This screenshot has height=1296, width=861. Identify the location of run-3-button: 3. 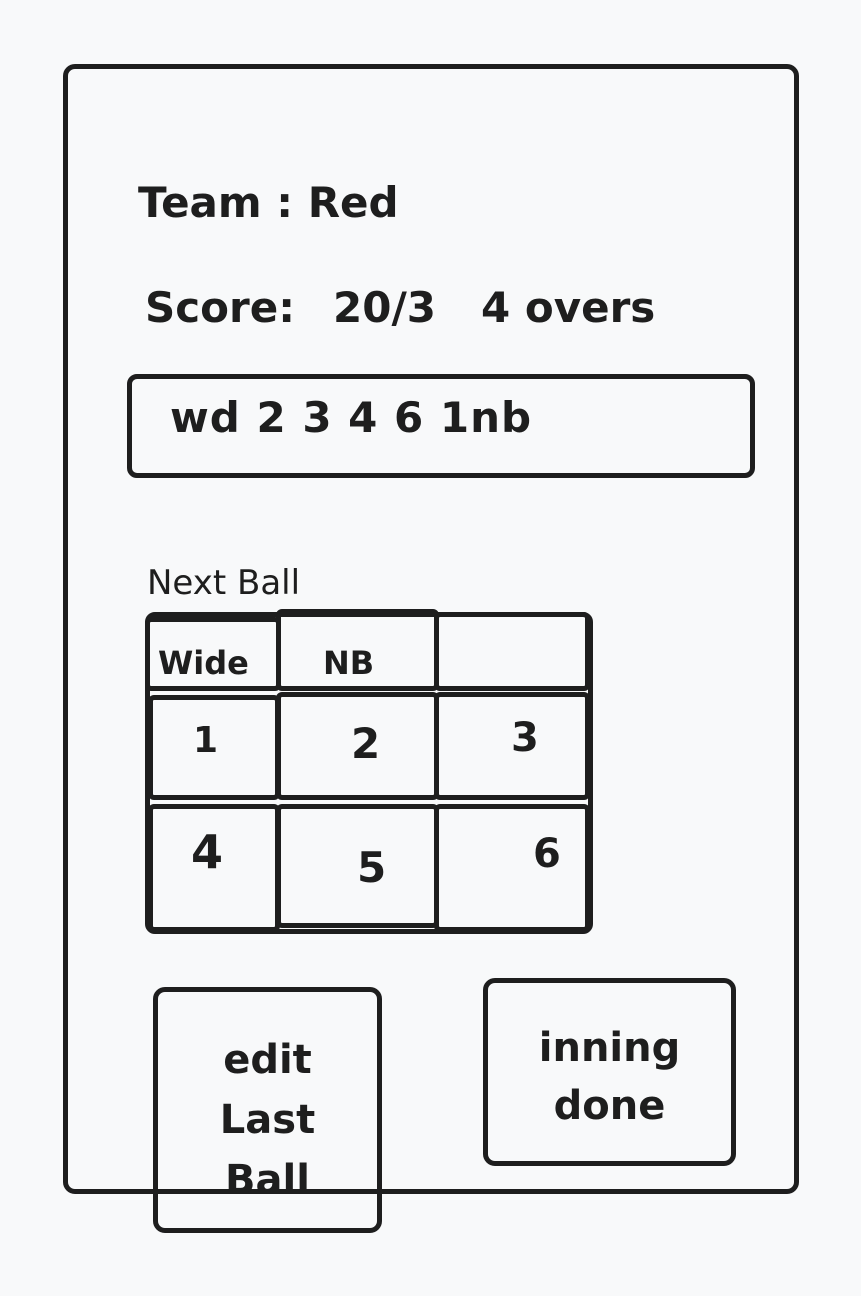
(512, 746).